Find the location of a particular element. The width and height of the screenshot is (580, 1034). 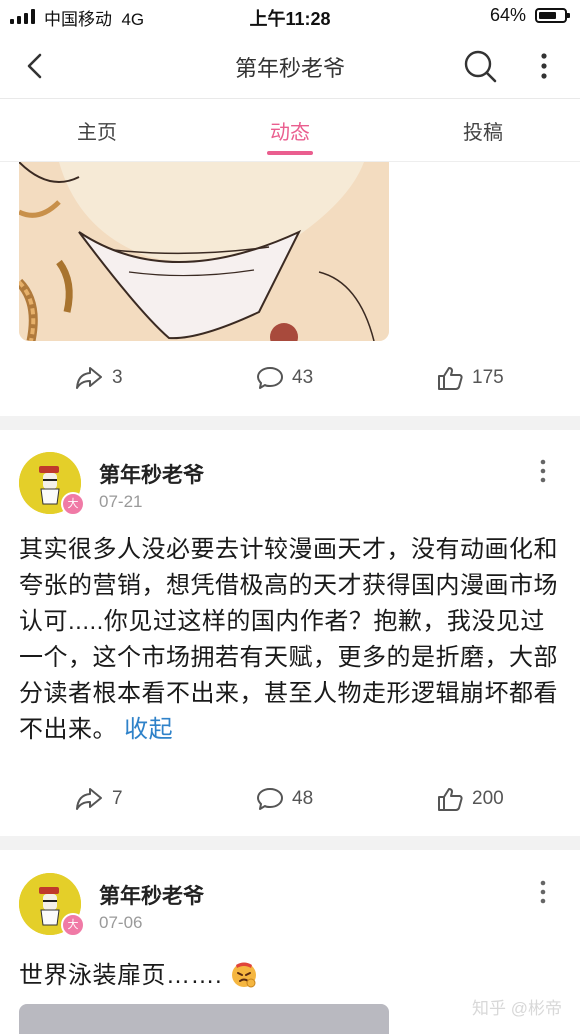

more-button is located at coordinates (544, 66).